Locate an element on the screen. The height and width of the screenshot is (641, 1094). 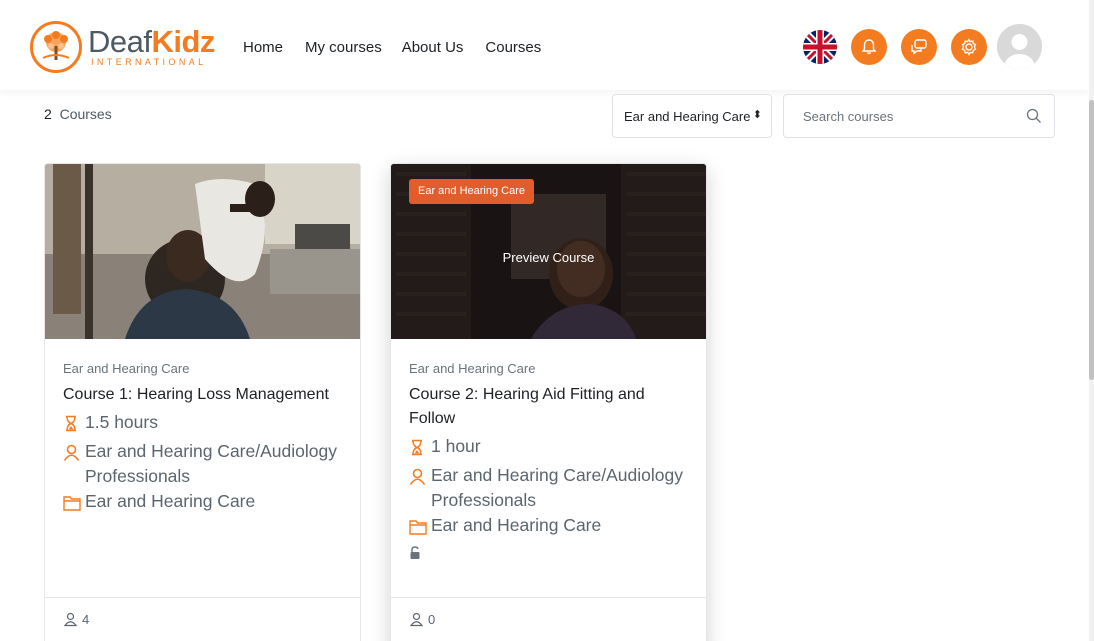
course-title: Course 1: Hearing Loss Management is located at coordinates (204, 395).